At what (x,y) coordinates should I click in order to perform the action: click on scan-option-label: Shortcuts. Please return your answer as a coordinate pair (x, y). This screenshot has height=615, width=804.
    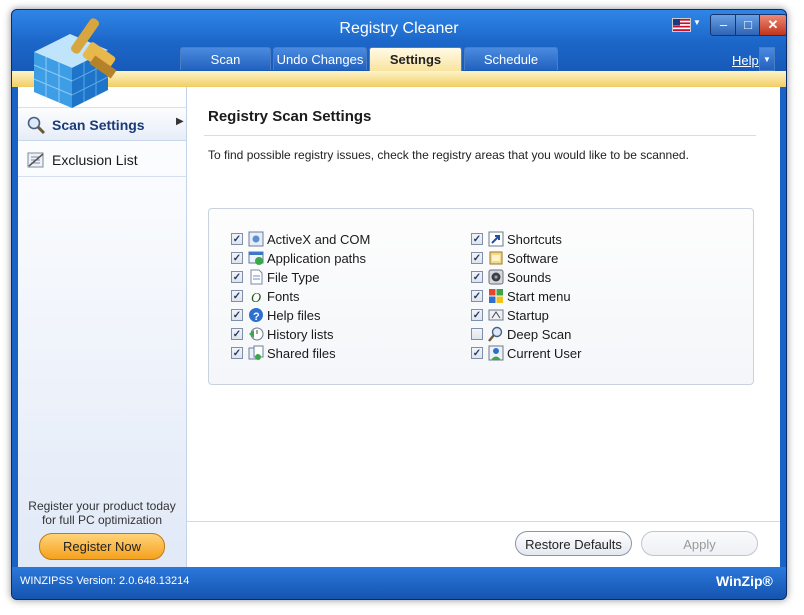
    Looking at the image, I should click on (534, 239).